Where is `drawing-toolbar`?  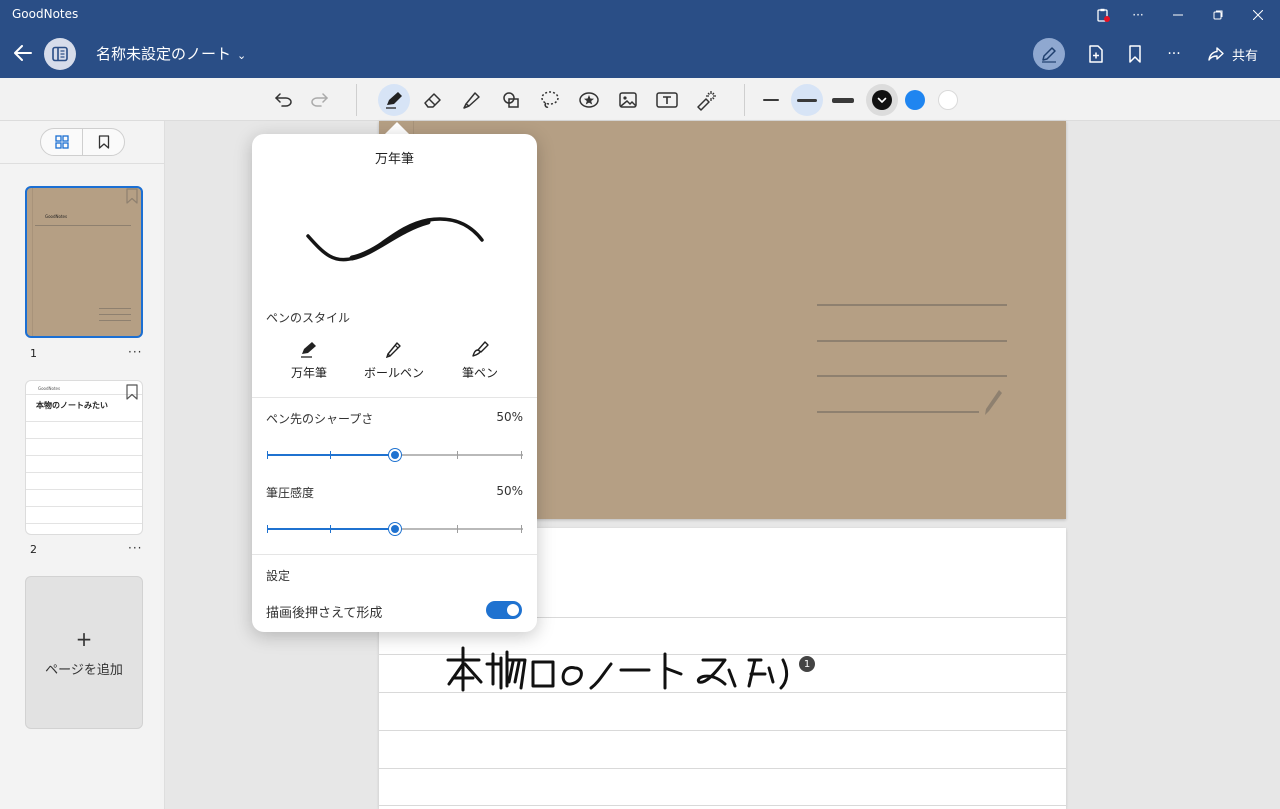 drawing-toolbar is located at coordinates (640, 99).